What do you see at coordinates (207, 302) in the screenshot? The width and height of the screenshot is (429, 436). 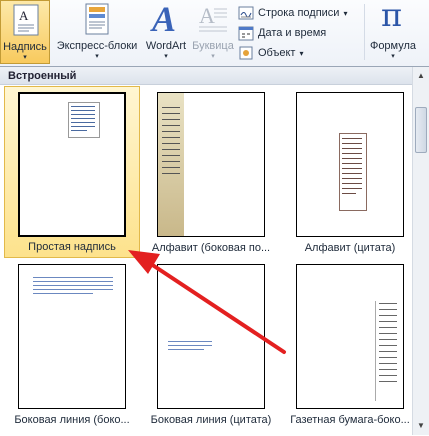 I see `annotation-arrow-icon` at bounding box center [207, 302].